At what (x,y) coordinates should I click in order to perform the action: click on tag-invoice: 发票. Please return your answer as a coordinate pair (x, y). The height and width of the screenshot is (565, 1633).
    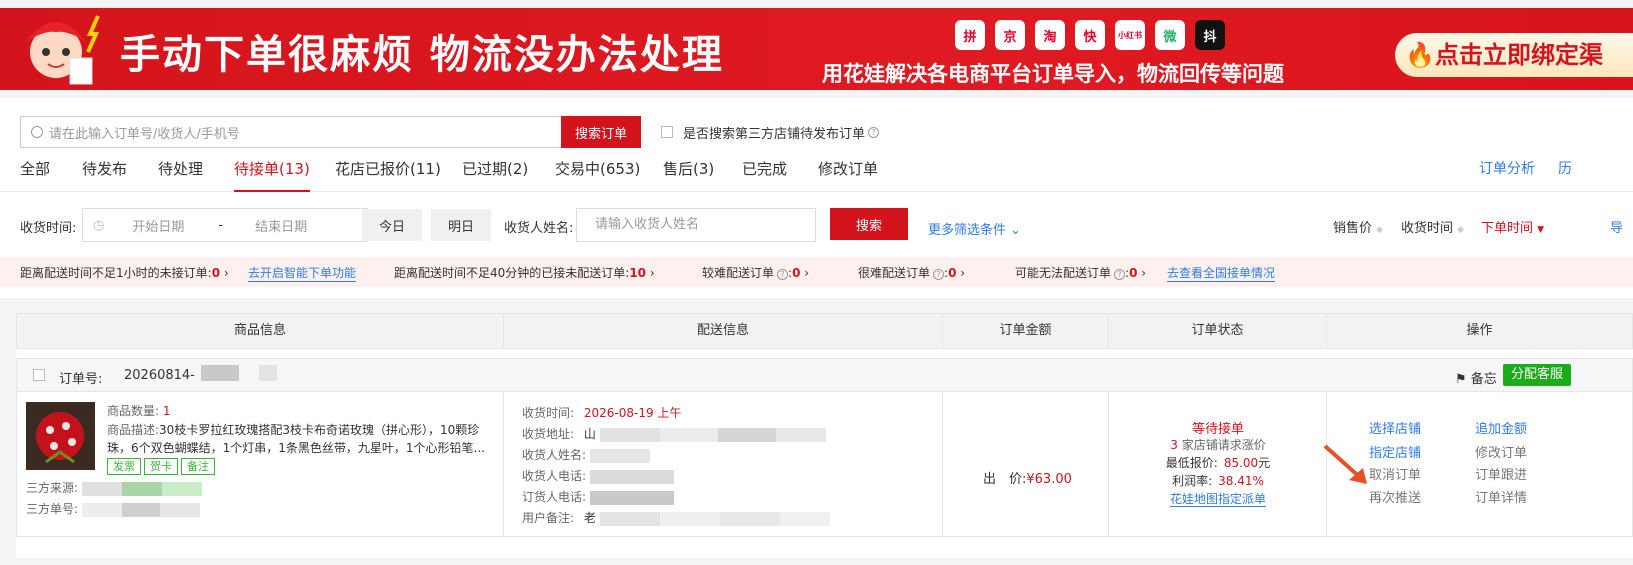
    Looking at the image, I should click on (124, 466).